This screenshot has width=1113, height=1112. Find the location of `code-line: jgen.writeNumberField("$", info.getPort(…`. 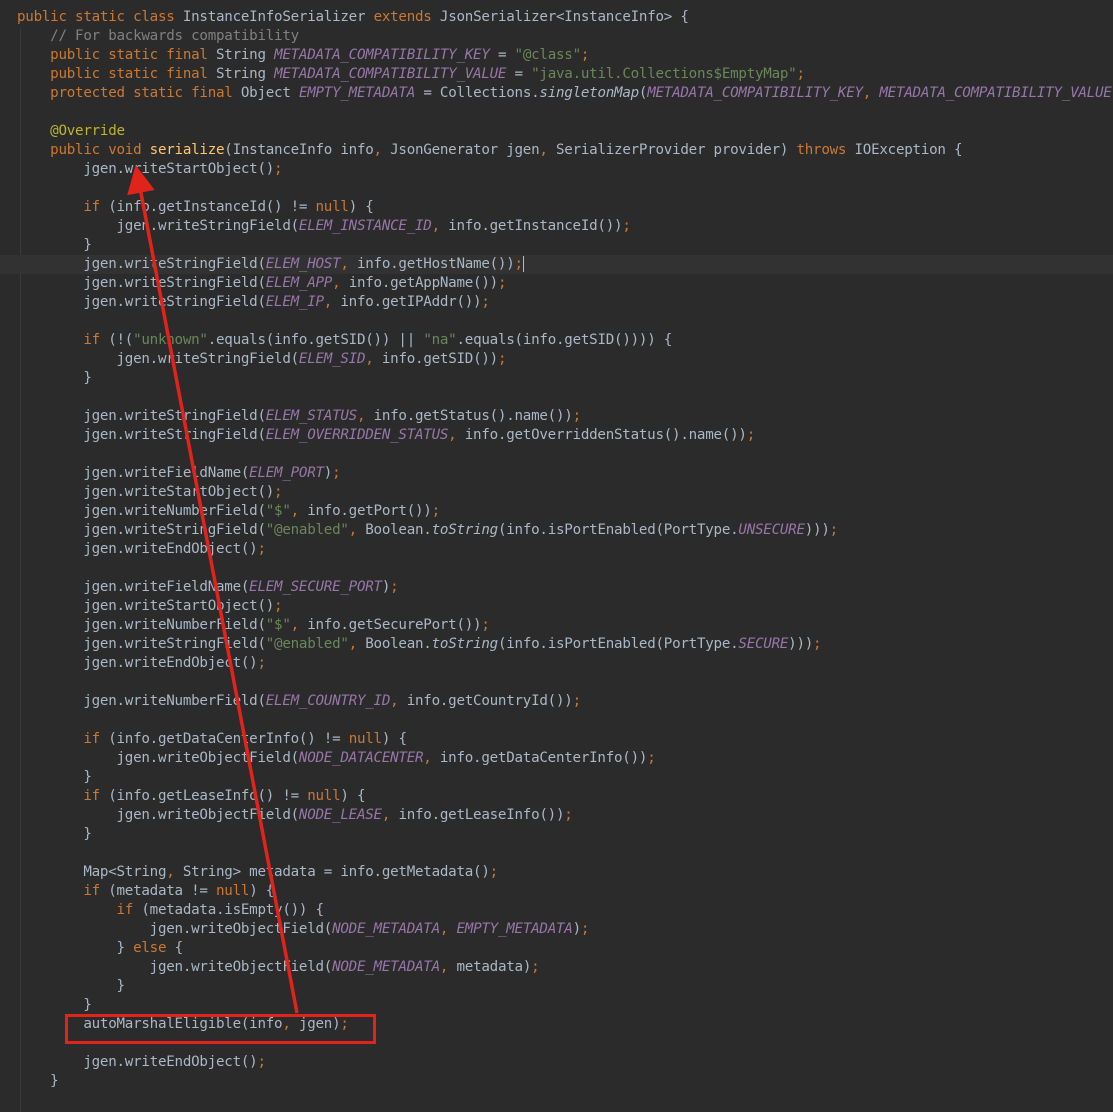

code-line: jgen.writeNumberField("$", info.getPort(… is located at coordinates (556, 511).